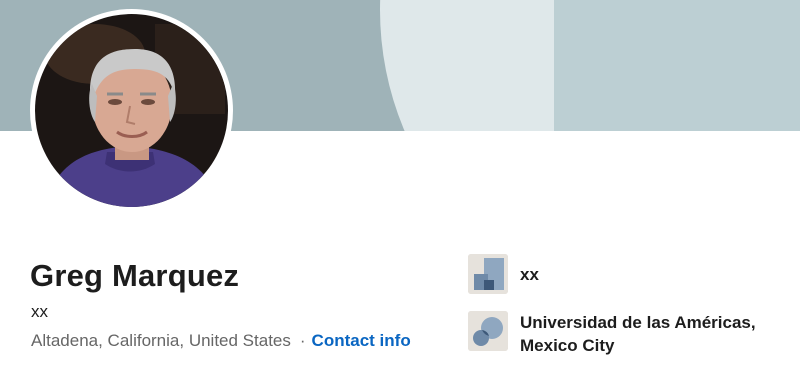 This screenshot has width=800, height=367. I want to click on company-logo-icon, so click(488, 274).